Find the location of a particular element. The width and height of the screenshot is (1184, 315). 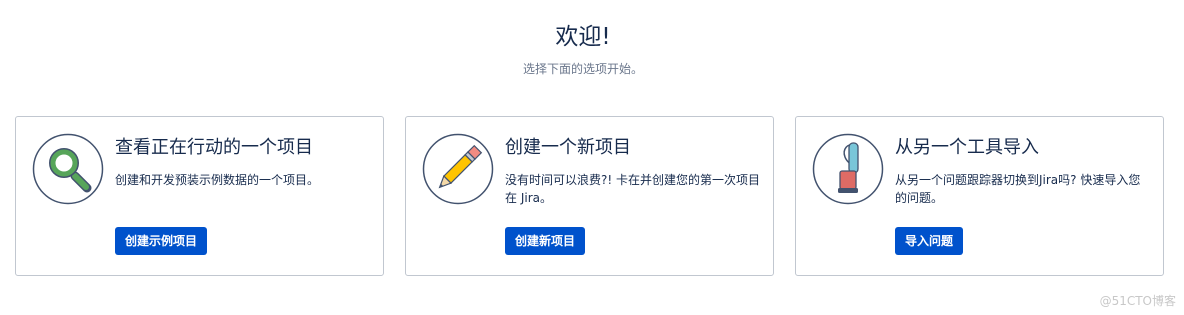

page-title: 欢迎! is located at coordinates (583, 37).